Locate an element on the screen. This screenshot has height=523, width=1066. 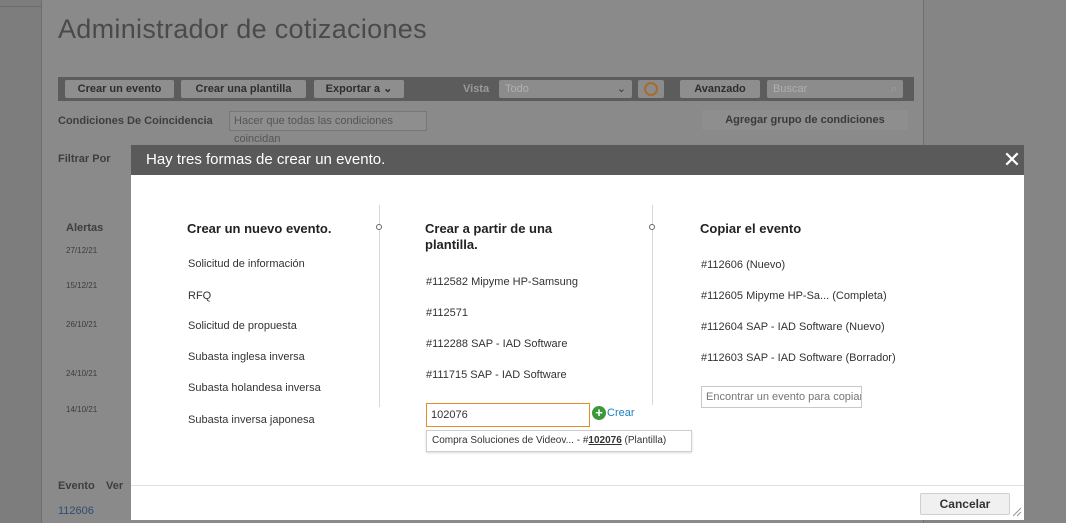
copy-event-option: #112603 SAP - IAD Software (Borrador) is located at coordinates (798, 358).